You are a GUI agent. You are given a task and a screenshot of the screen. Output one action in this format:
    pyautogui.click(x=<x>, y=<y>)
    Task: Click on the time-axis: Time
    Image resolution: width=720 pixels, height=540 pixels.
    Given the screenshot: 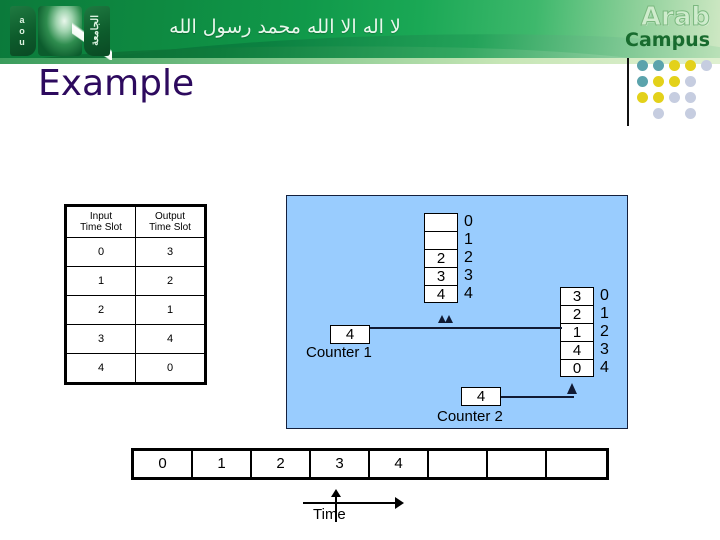 What is the action you would take?
    pyautogui.click(x=358, y=510)
    